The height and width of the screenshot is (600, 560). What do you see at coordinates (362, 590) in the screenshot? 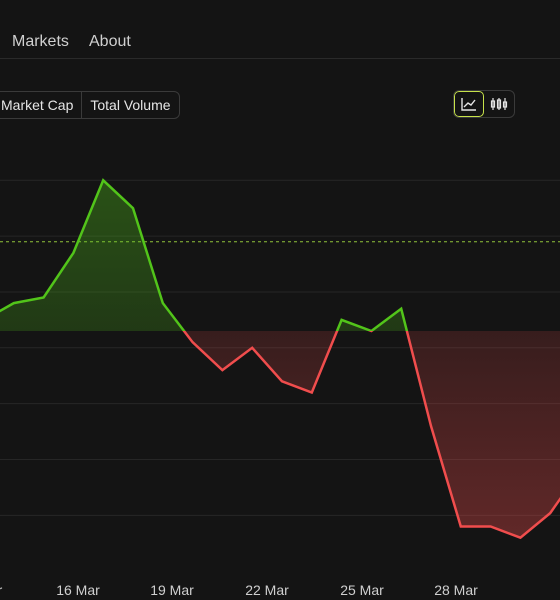
I see `x-tick-label: 25 Mar` at bounding box center [362, 590].